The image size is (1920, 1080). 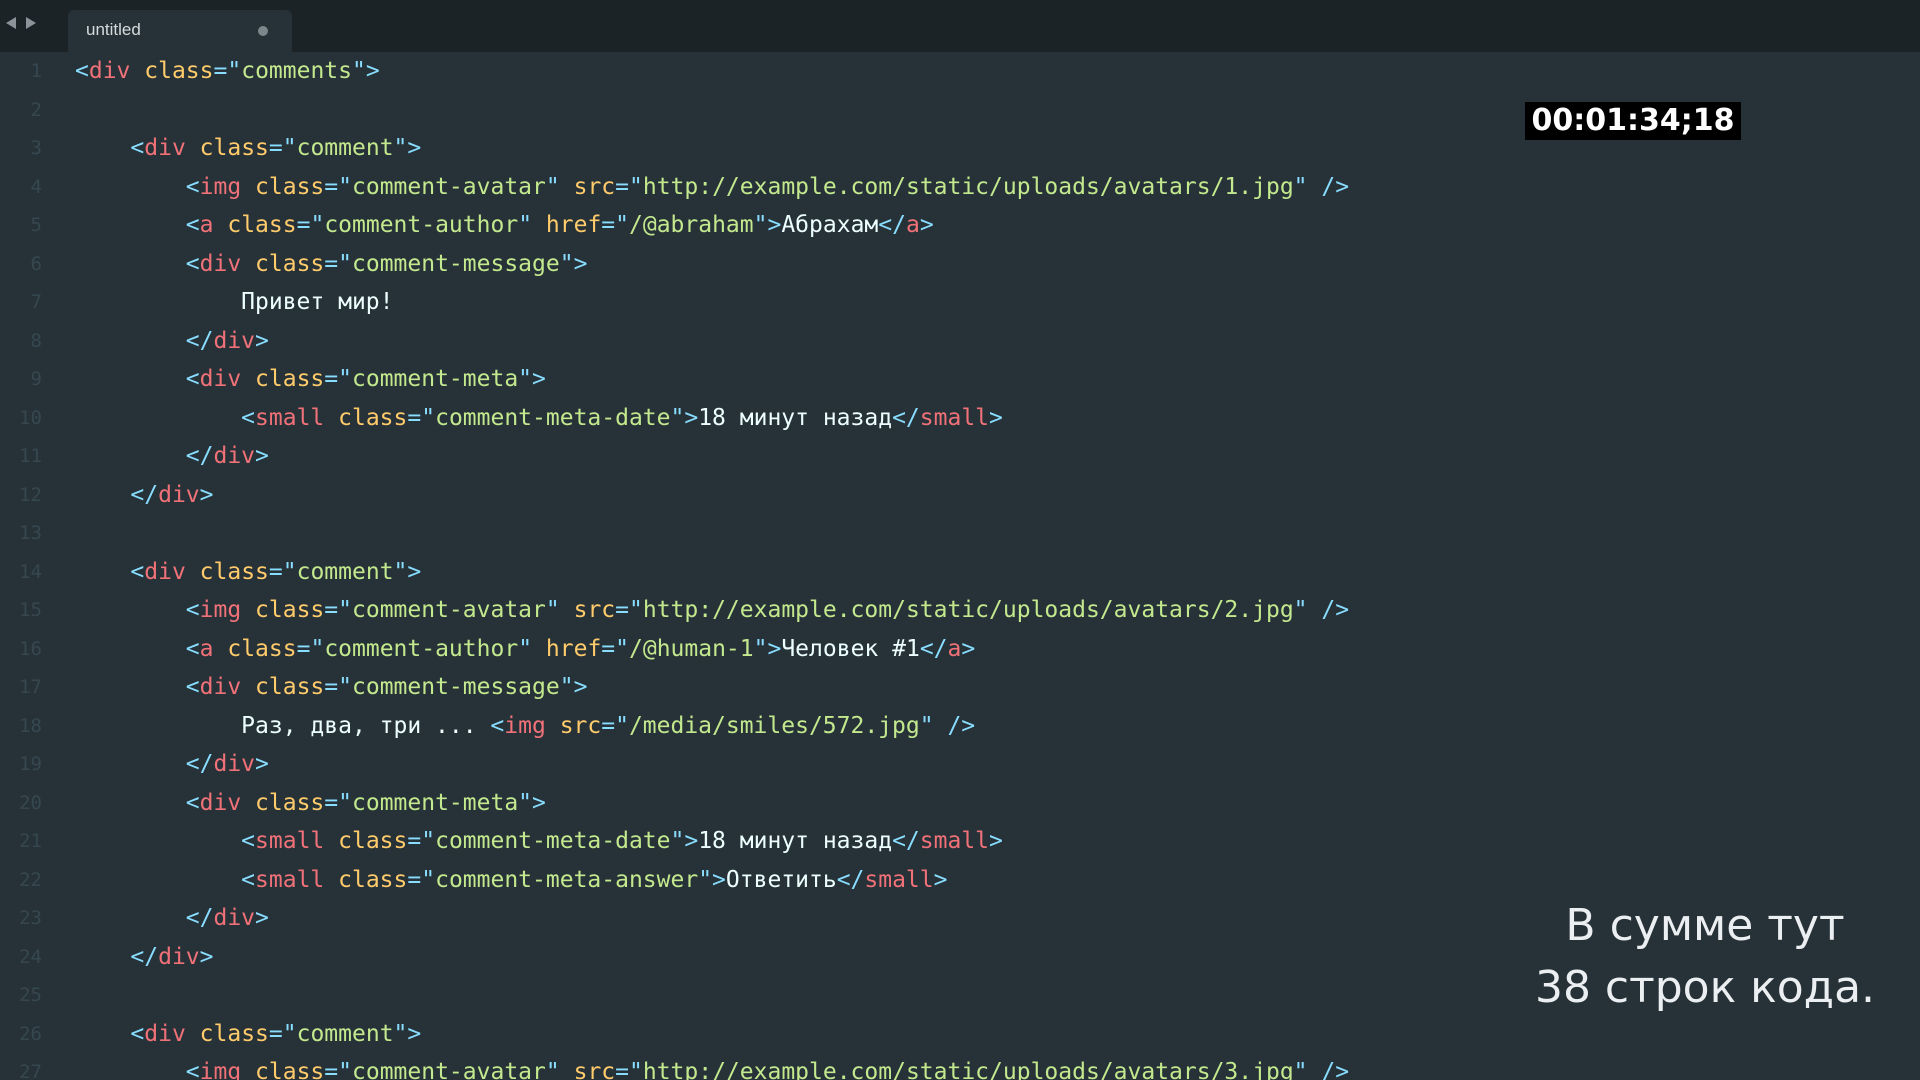 I want to click on line-number: 13, so click(x=30, y=533).